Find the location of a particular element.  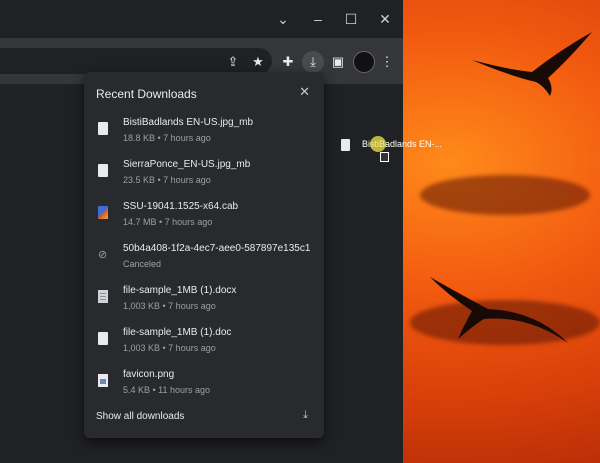

maximize-button: ☐ is located at coordinates (351, 19).